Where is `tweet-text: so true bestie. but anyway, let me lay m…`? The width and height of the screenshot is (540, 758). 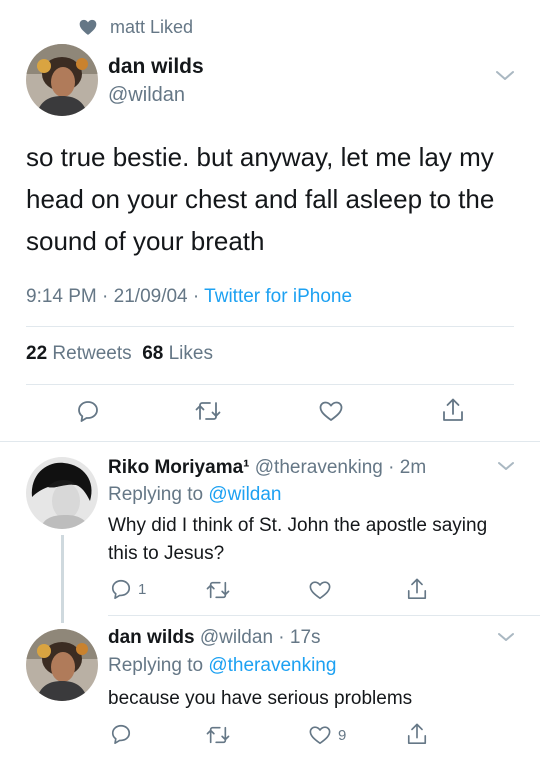
tweet-text: so true bestie. but anyway, let me lay m… is located at coordinates (260, 199).